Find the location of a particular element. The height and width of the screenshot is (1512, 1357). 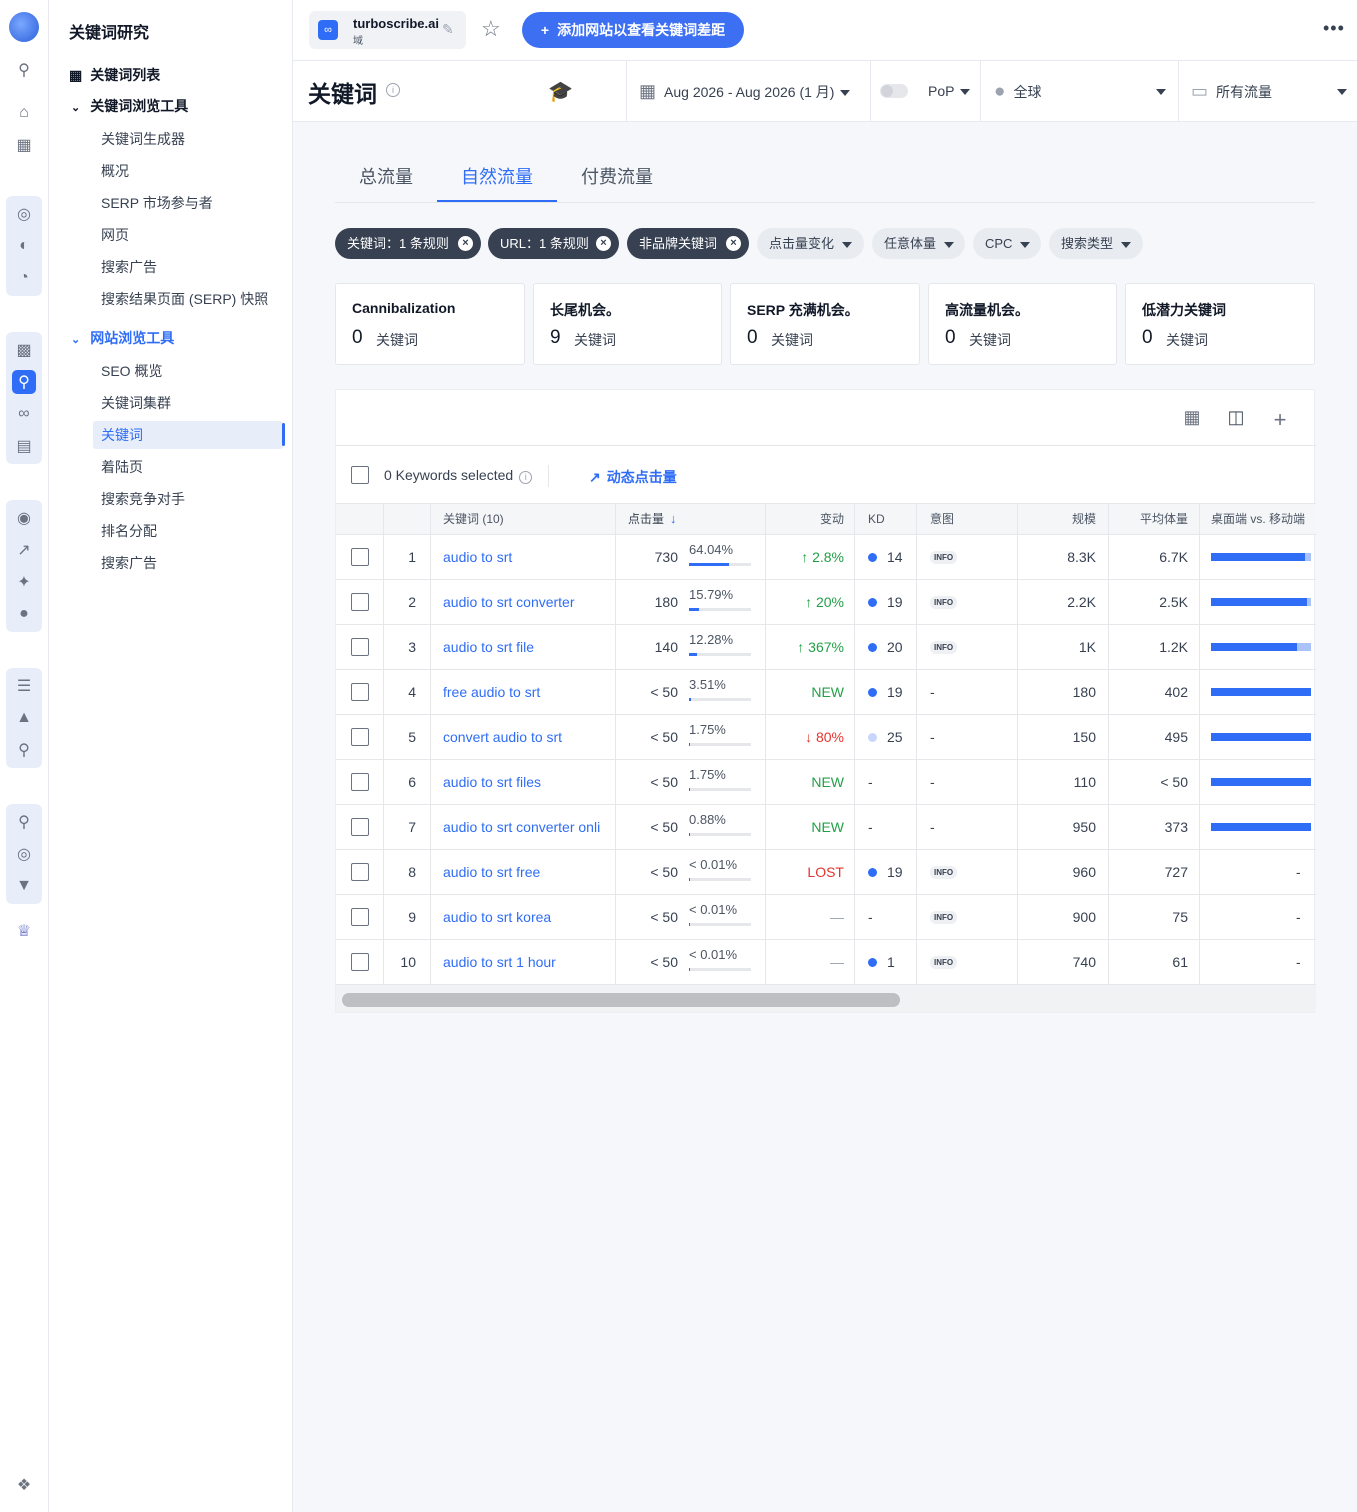

col-intent: 意图 is located at coordinates (942, 519).